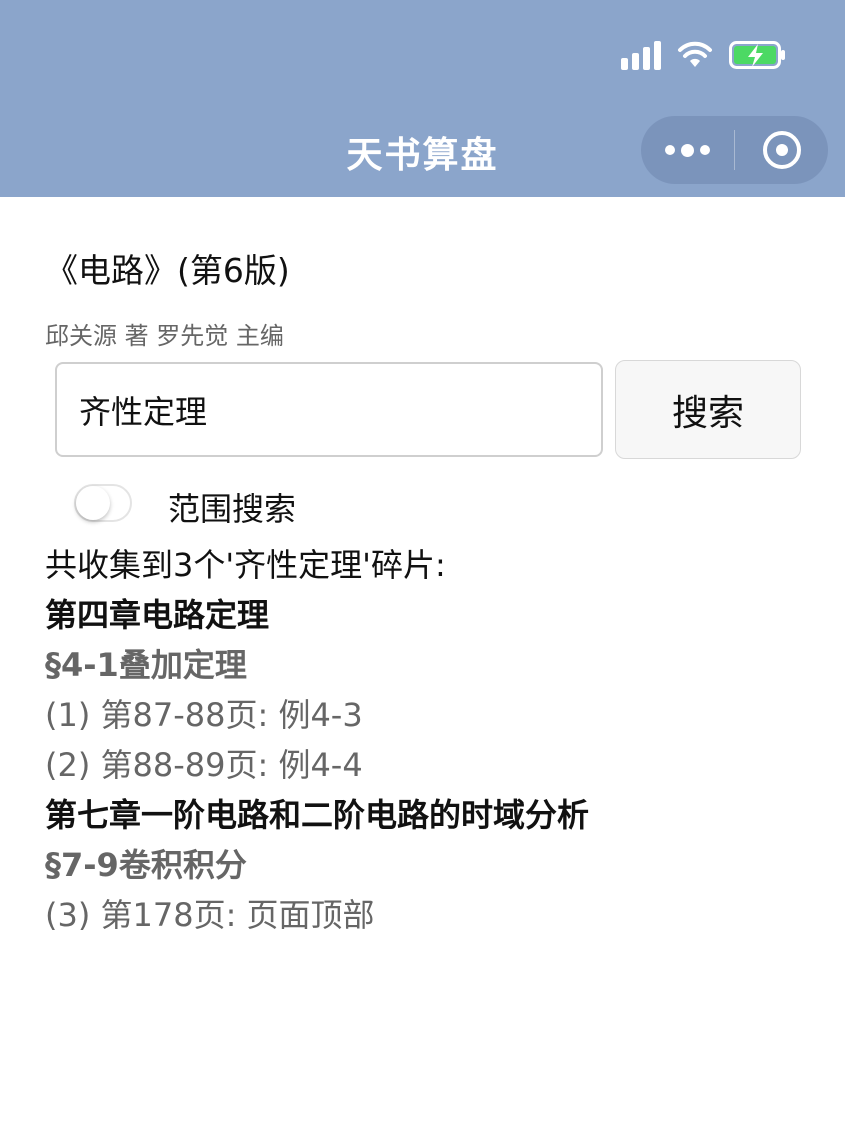  What do you see at coordinates (435, 715) in the screenshot?
I see `result-entry: (1) 第87-88页: 例4-3` at bounding box center [435, 715].